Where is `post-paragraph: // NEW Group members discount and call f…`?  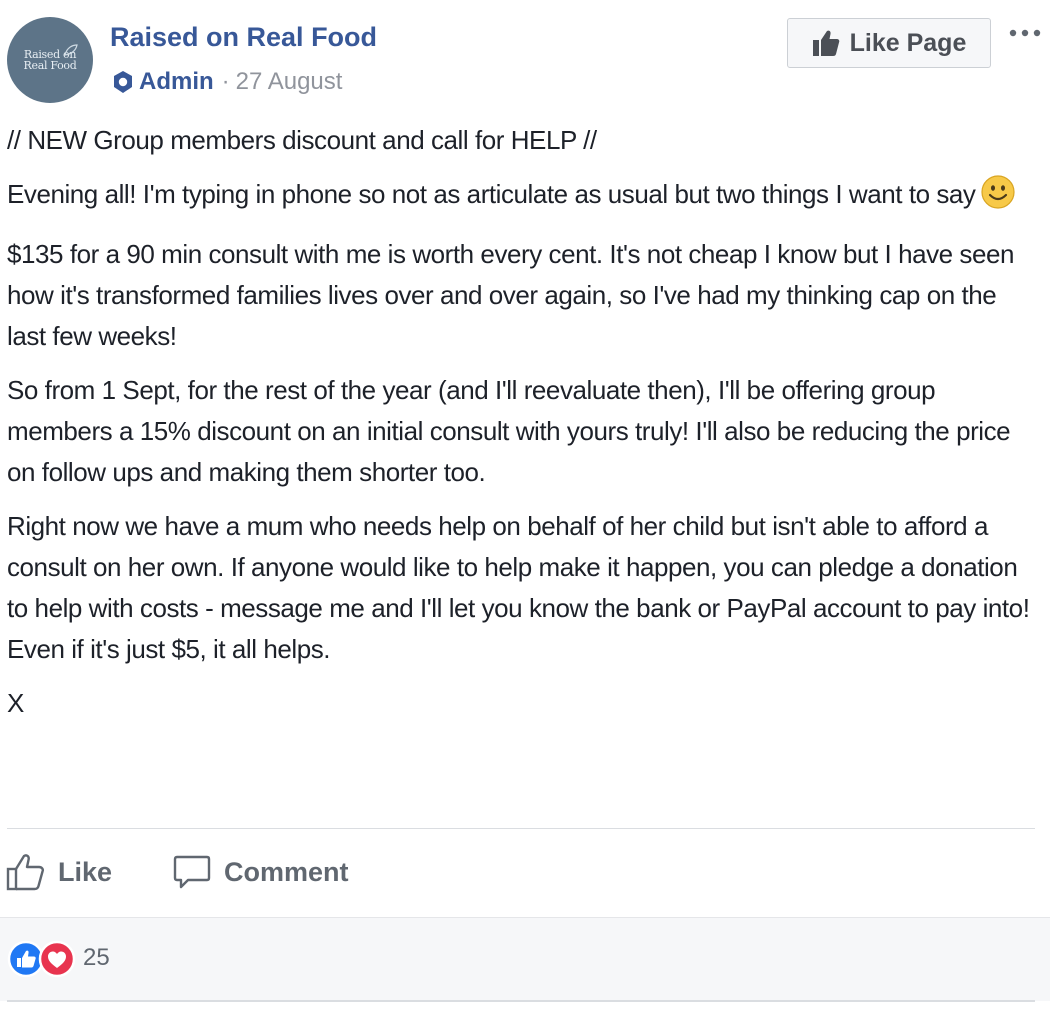 post-paragraph: // NEW Group members discount and call f… is located at coordinates (302, 140).